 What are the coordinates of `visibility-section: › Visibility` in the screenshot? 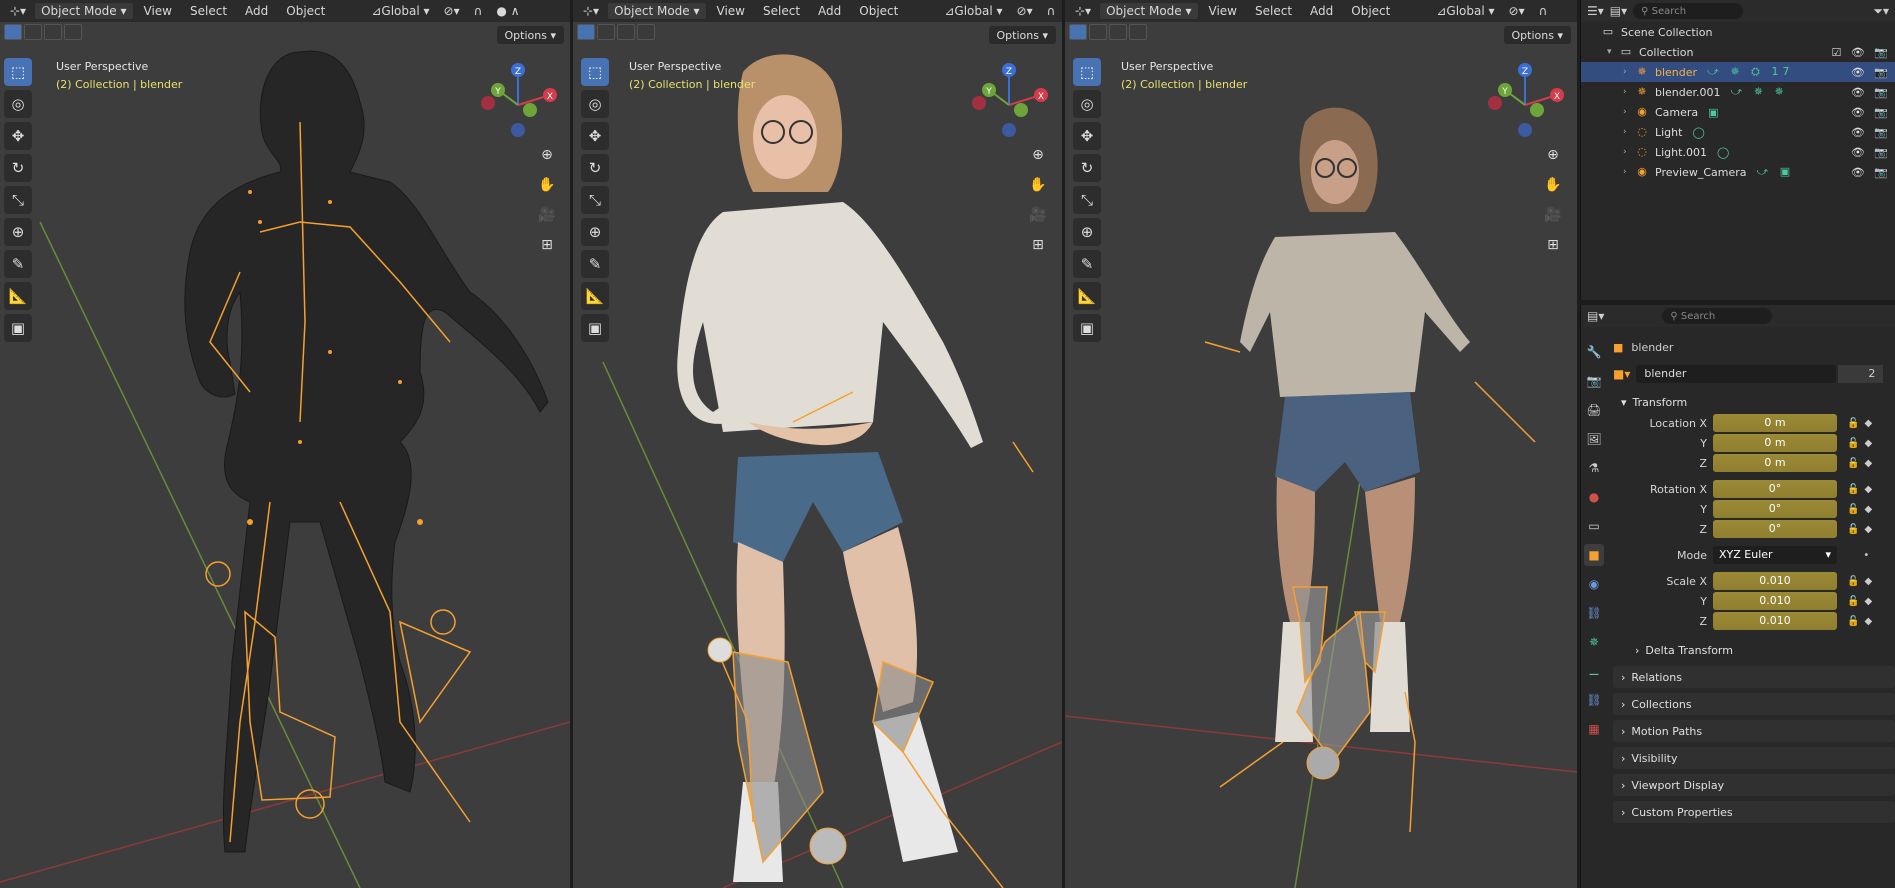 It's located at (1754, 758).